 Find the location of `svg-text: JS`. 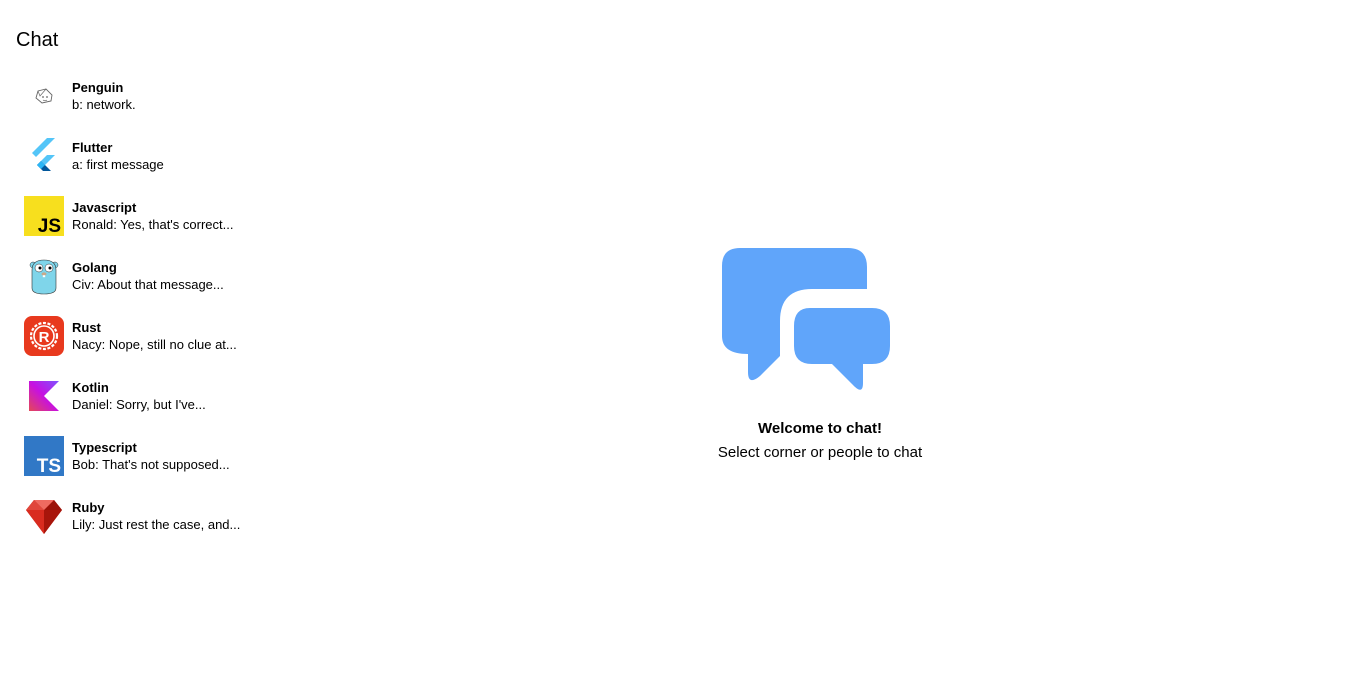

svg-text: JS is located at coordinates (49, 226).